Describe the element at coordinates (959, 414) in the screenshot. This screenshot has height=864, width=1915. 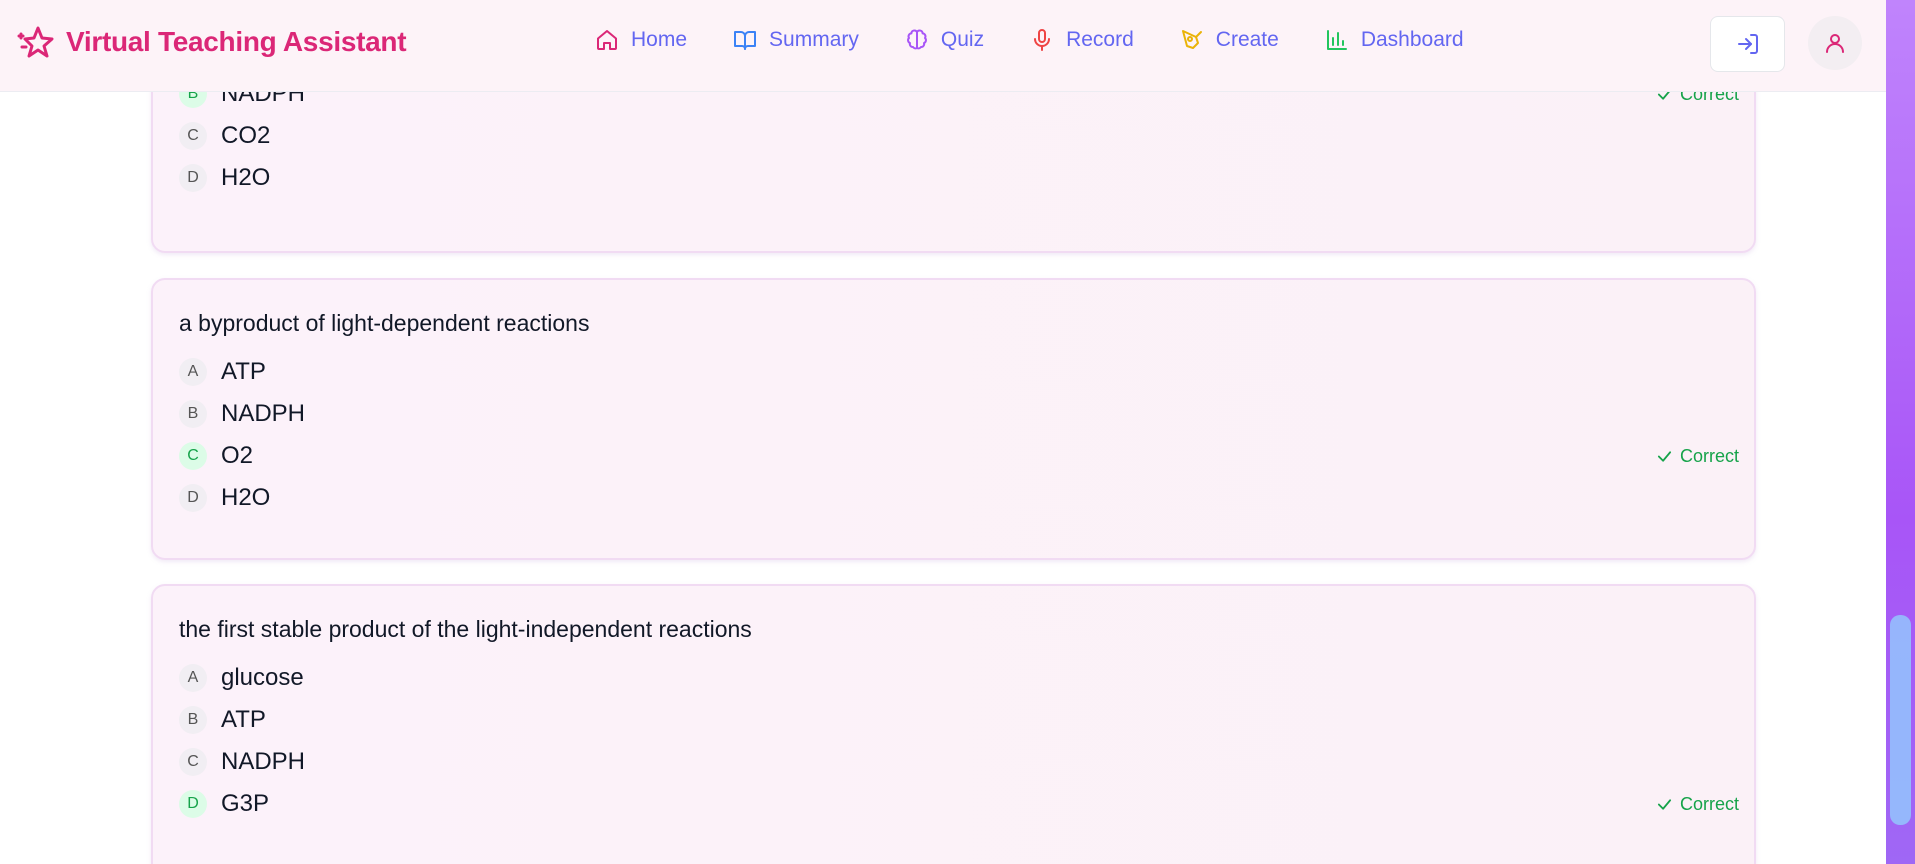
I see `option-row: B NADPH` at that location.